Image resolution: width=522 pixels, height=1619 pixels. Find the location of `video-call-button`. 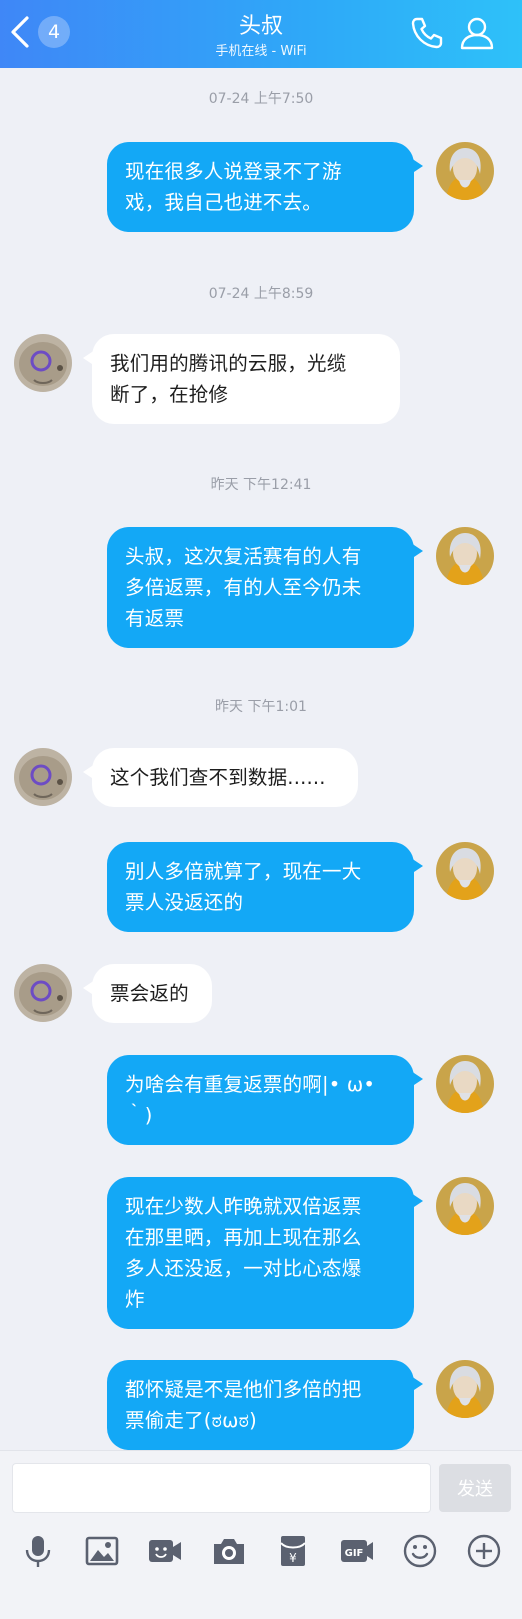

video-call-button is located at coordinates (165, 1551).